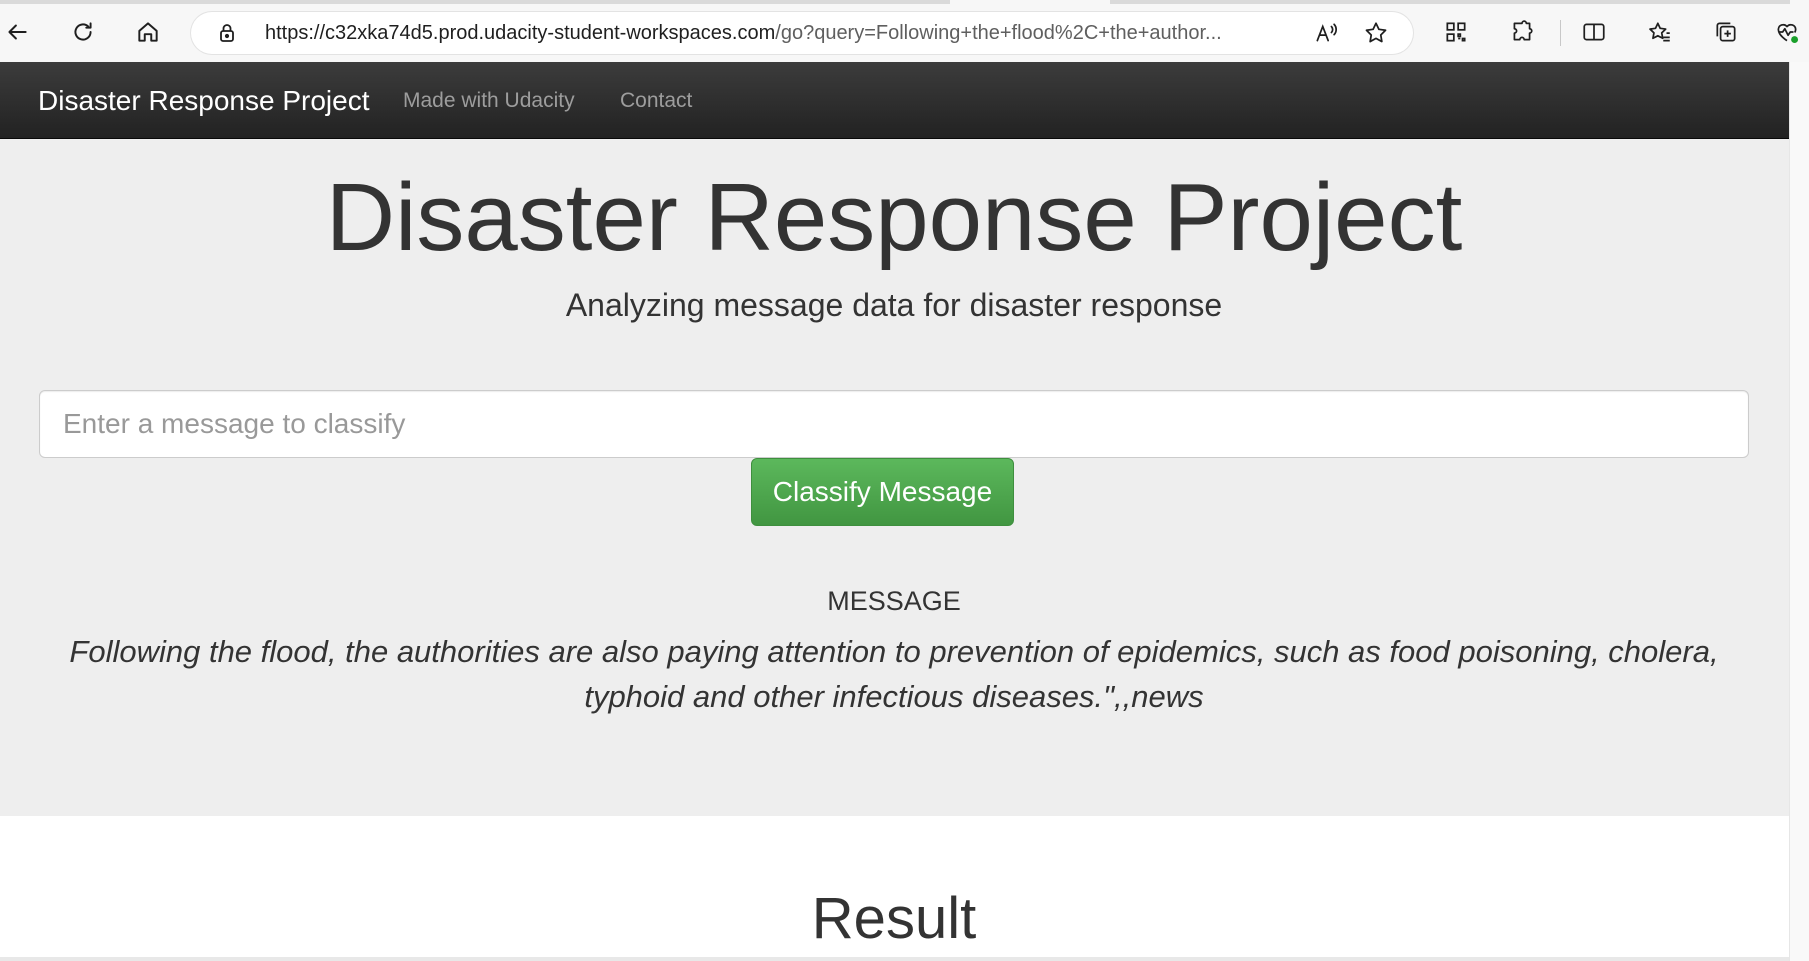 The width and height of the screenshot is (1809, 961). Describe the element at coordinates (83, 32) in the screenshot. I see `refresh-icon` at that location.